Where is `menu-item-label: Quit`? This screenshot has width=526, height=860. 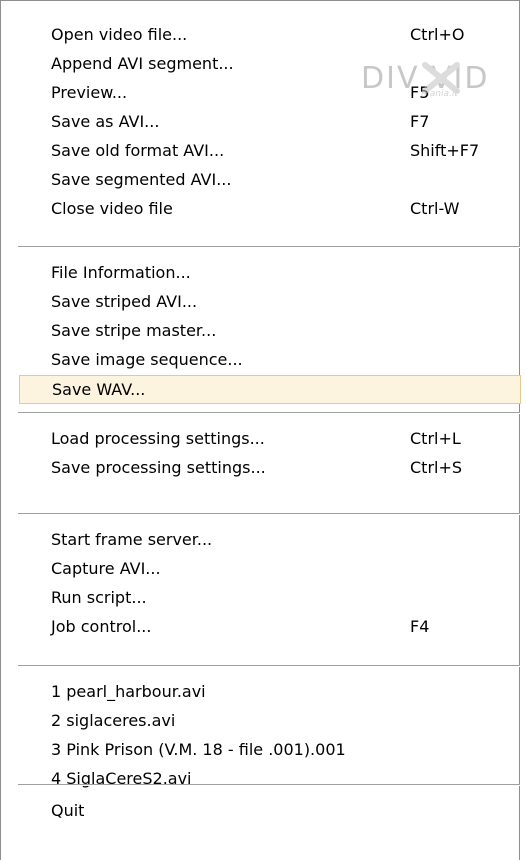
menu-item-label: Quit is located at coordinates (68, 810).